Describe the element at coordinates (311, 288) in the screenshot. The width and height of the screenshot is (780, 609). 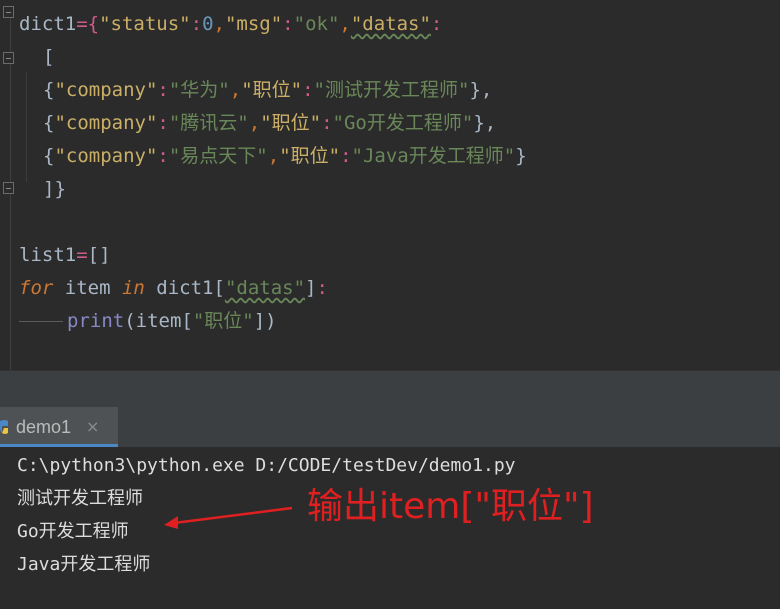
I see `code-token: ]` at that location.